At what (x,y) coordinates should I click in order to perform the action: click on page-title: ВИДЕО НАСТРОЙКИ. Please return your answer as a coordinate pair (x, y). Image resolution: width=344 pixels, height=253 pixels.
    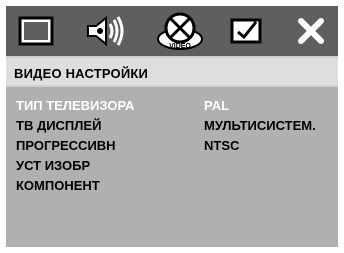
    Looking at the image, I should click on (81, 73).